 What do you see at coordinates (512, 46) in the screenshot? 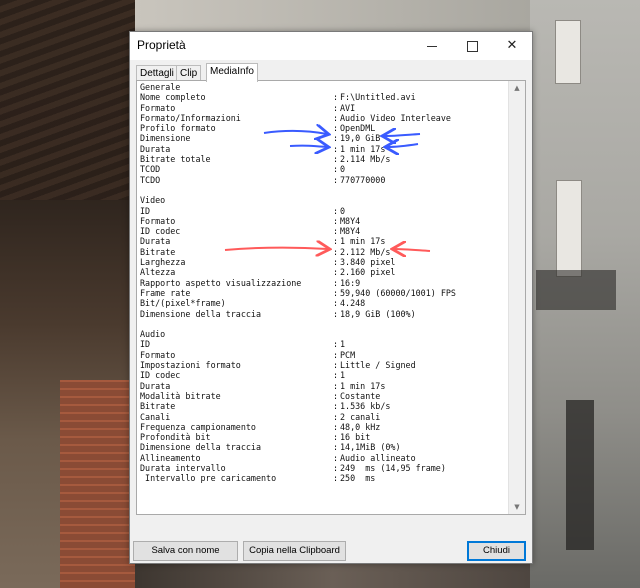
I see `close-window-button: ✕` at bounding box center [512, 46].